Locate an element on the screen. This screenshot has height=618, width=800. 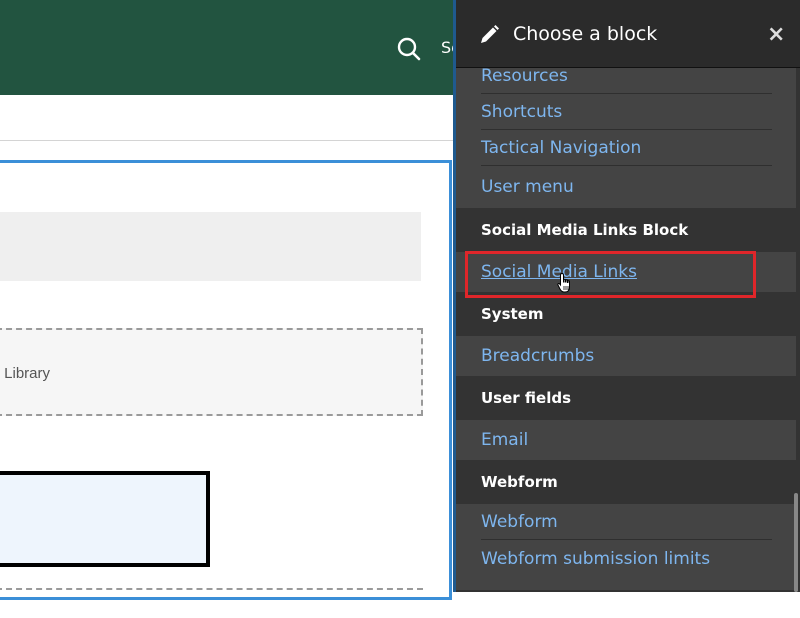
pencil-icon is located at coordinates (490, 34).